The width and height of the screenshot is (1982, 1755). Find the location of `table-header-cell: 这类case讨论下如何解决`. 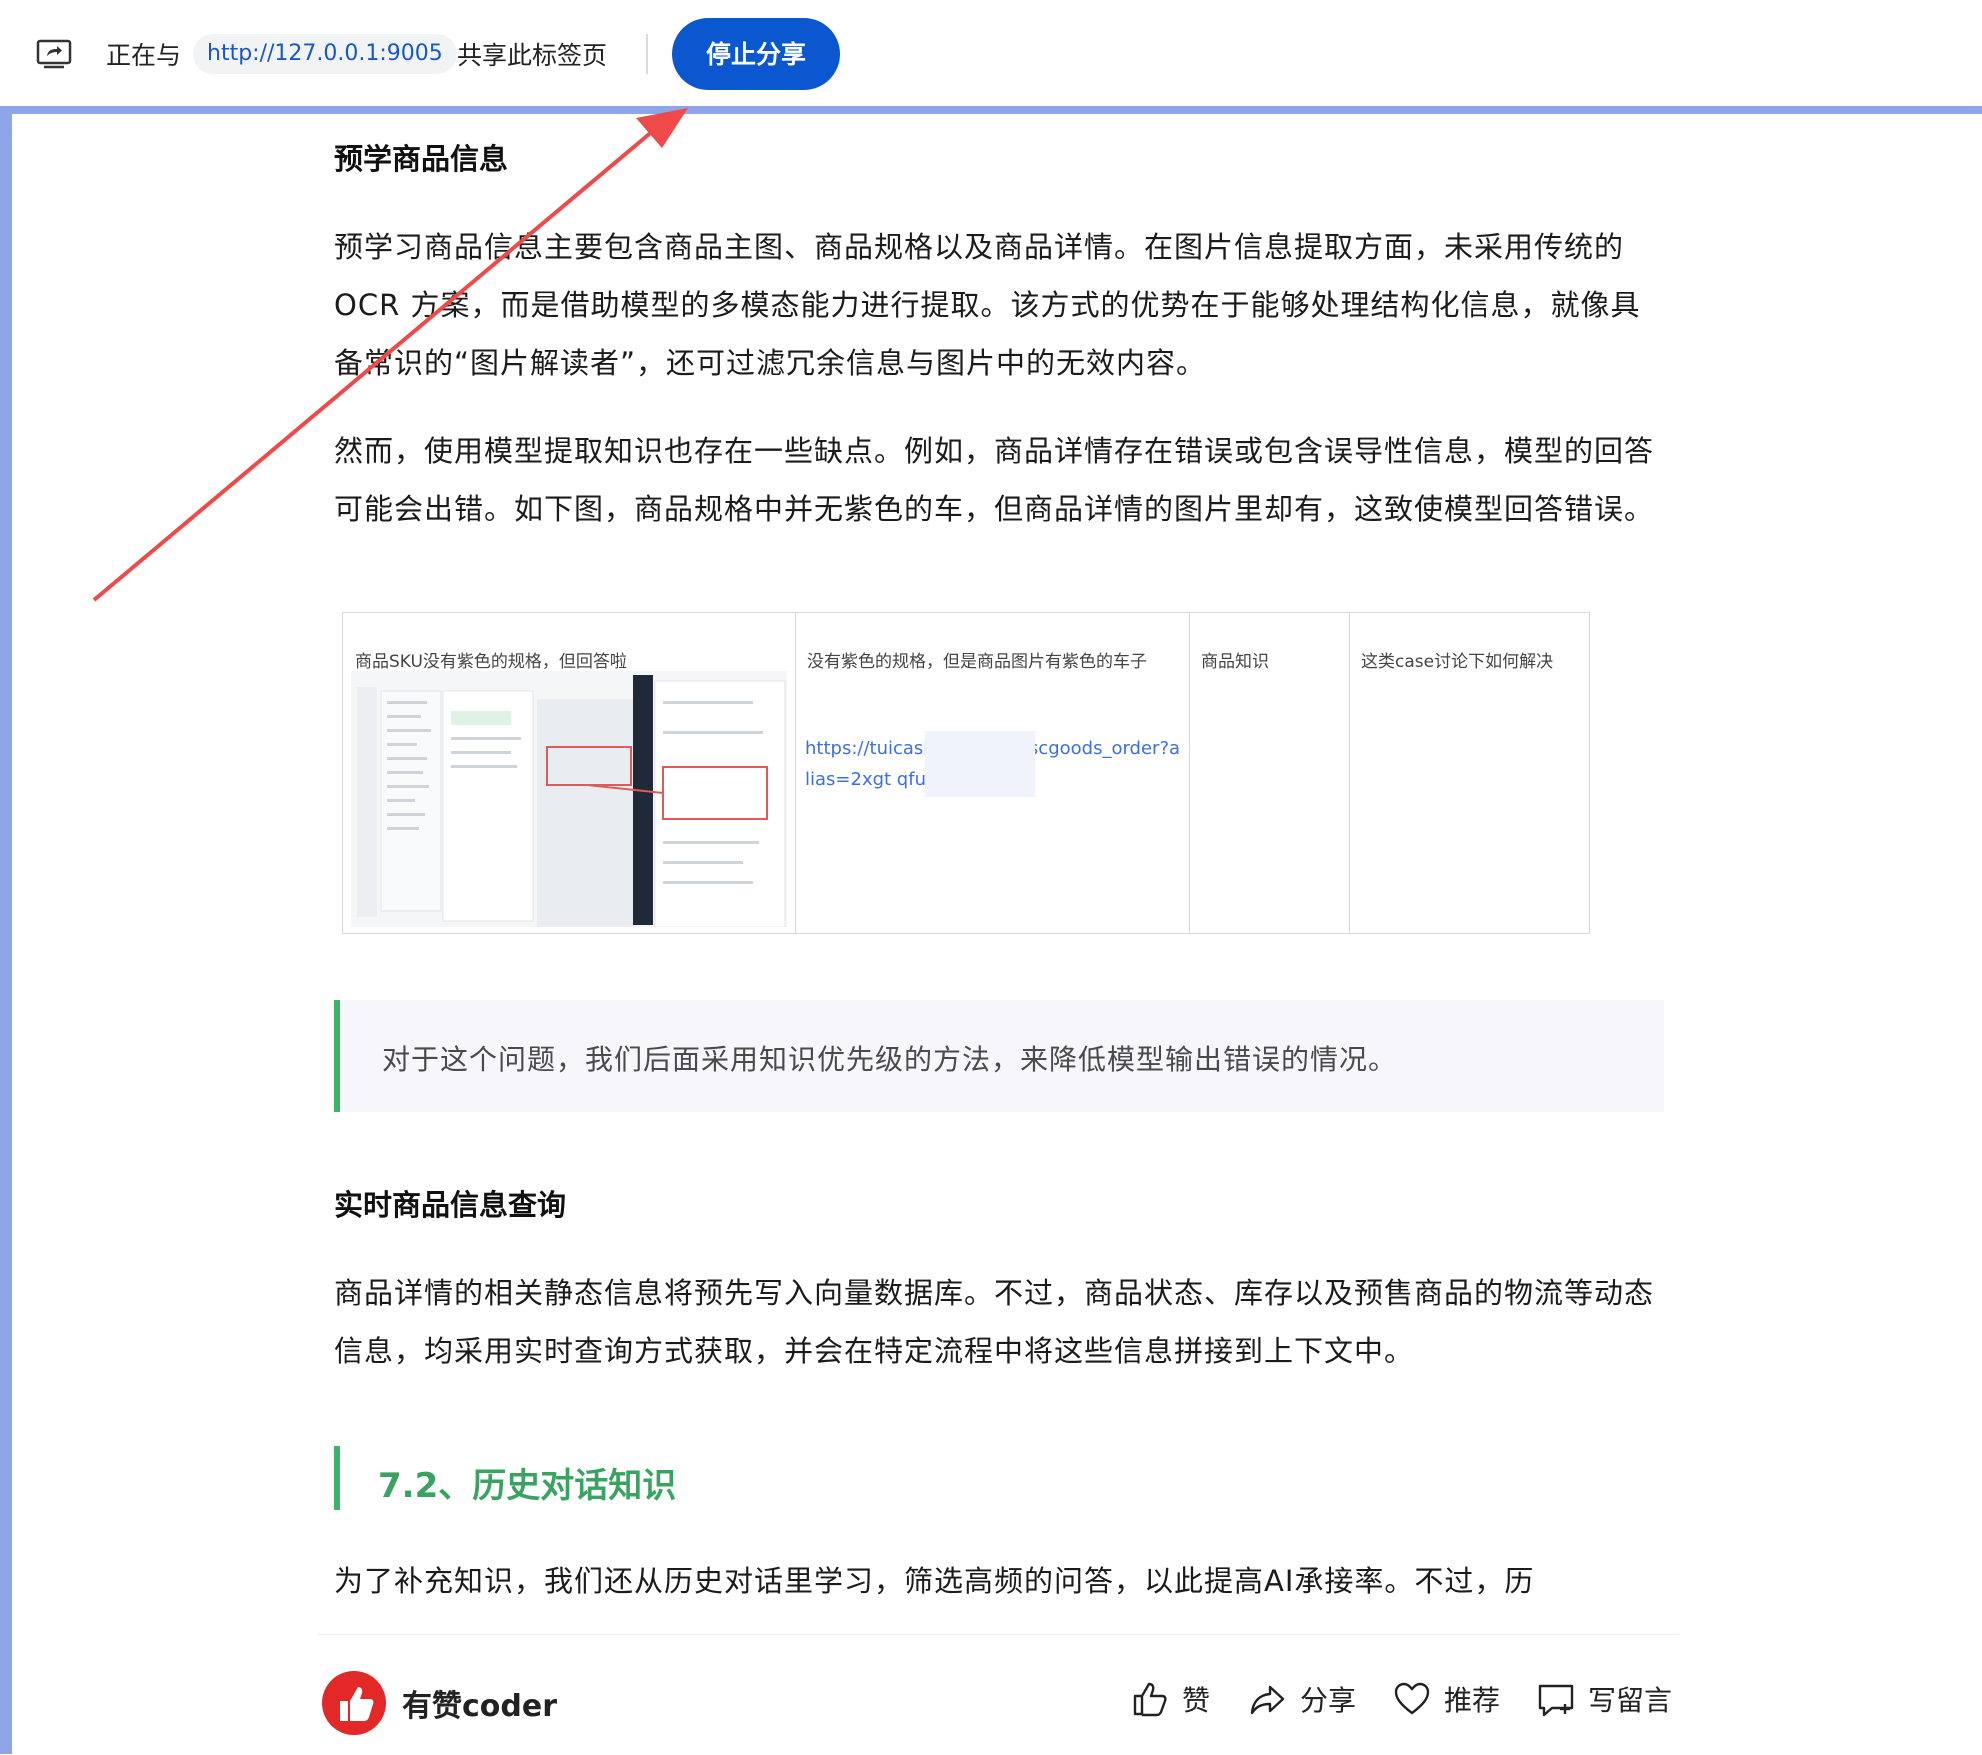

table-header-cell: 这类case讨论下如何解决 is located at coordinates (1457, 662).